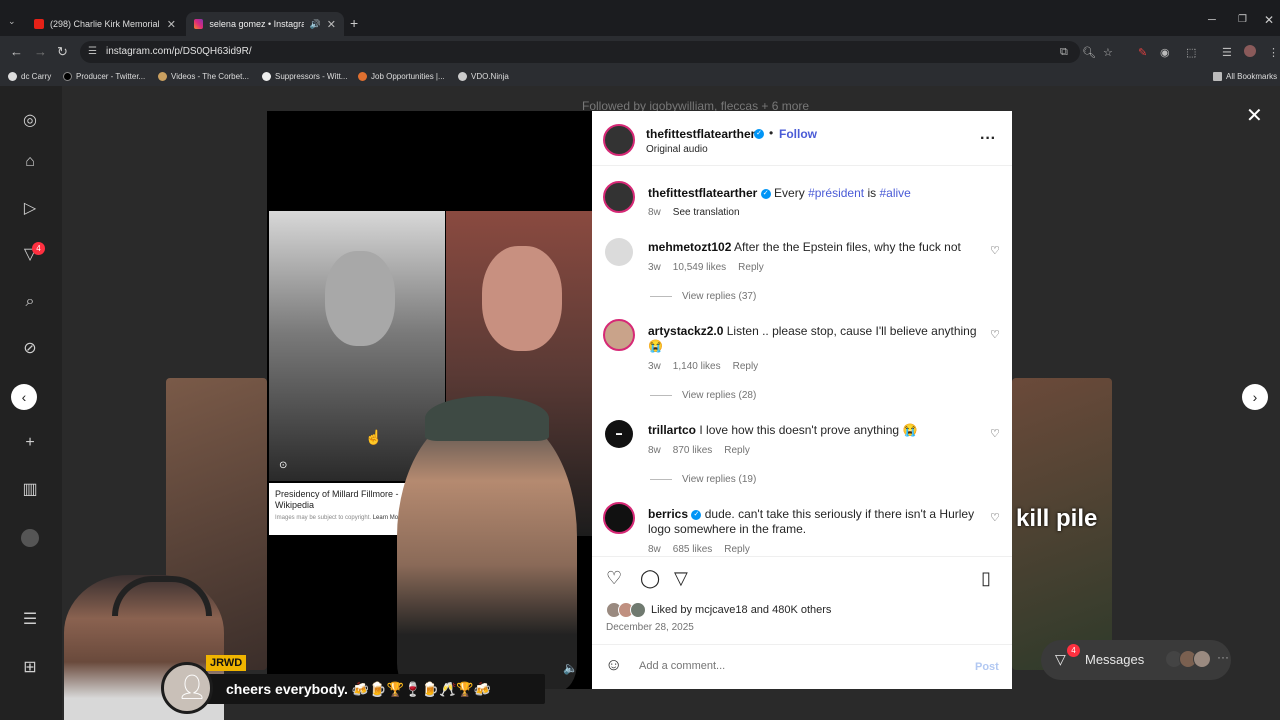 This screenshot has width=1280, height=720. Describe the element at coordinates (619, 197) in the screenshot. I see `caption-author-avatar` at that location.